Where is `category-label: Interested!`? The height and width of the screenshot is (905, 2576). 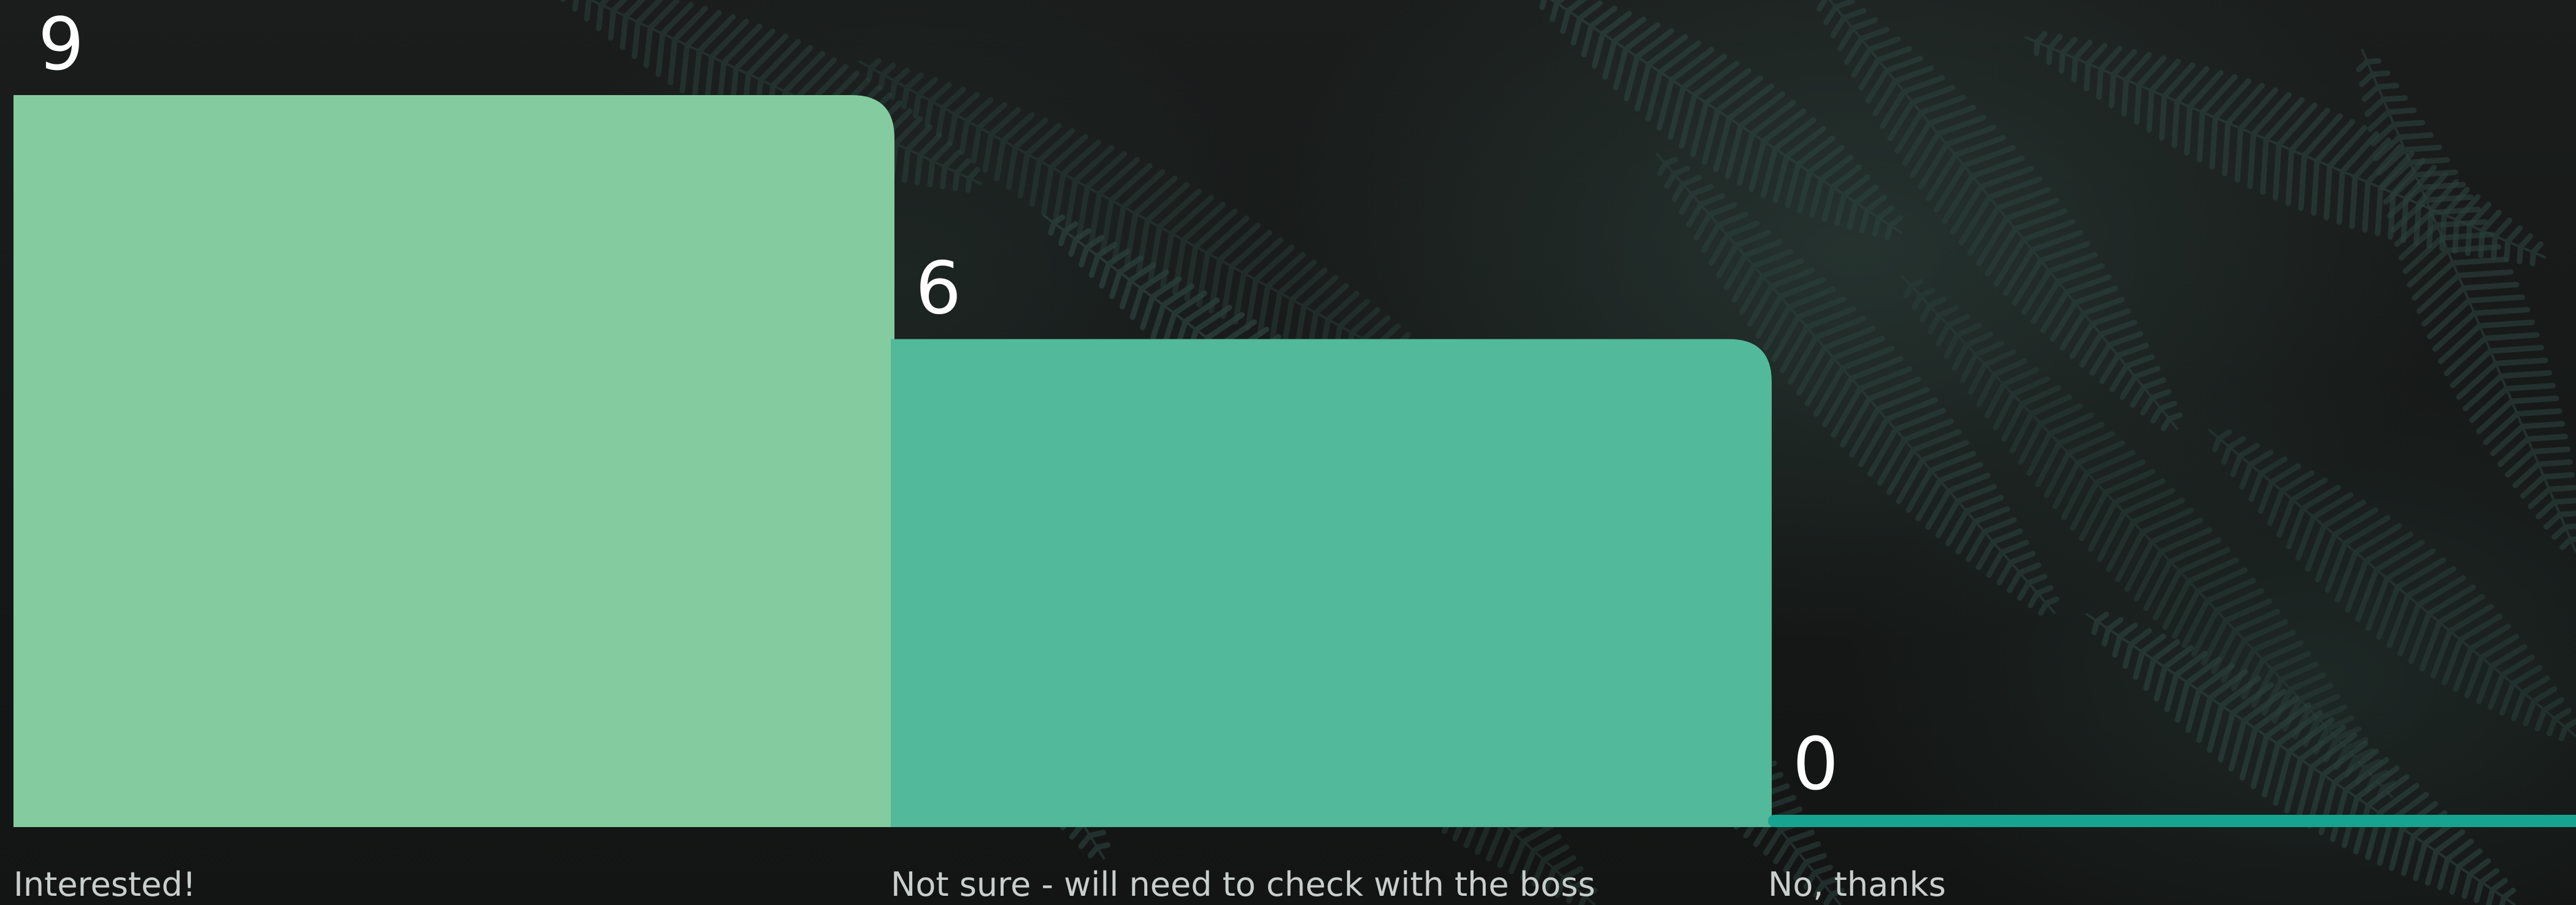 category-label: Interested! is located at coordinates (104, 884).